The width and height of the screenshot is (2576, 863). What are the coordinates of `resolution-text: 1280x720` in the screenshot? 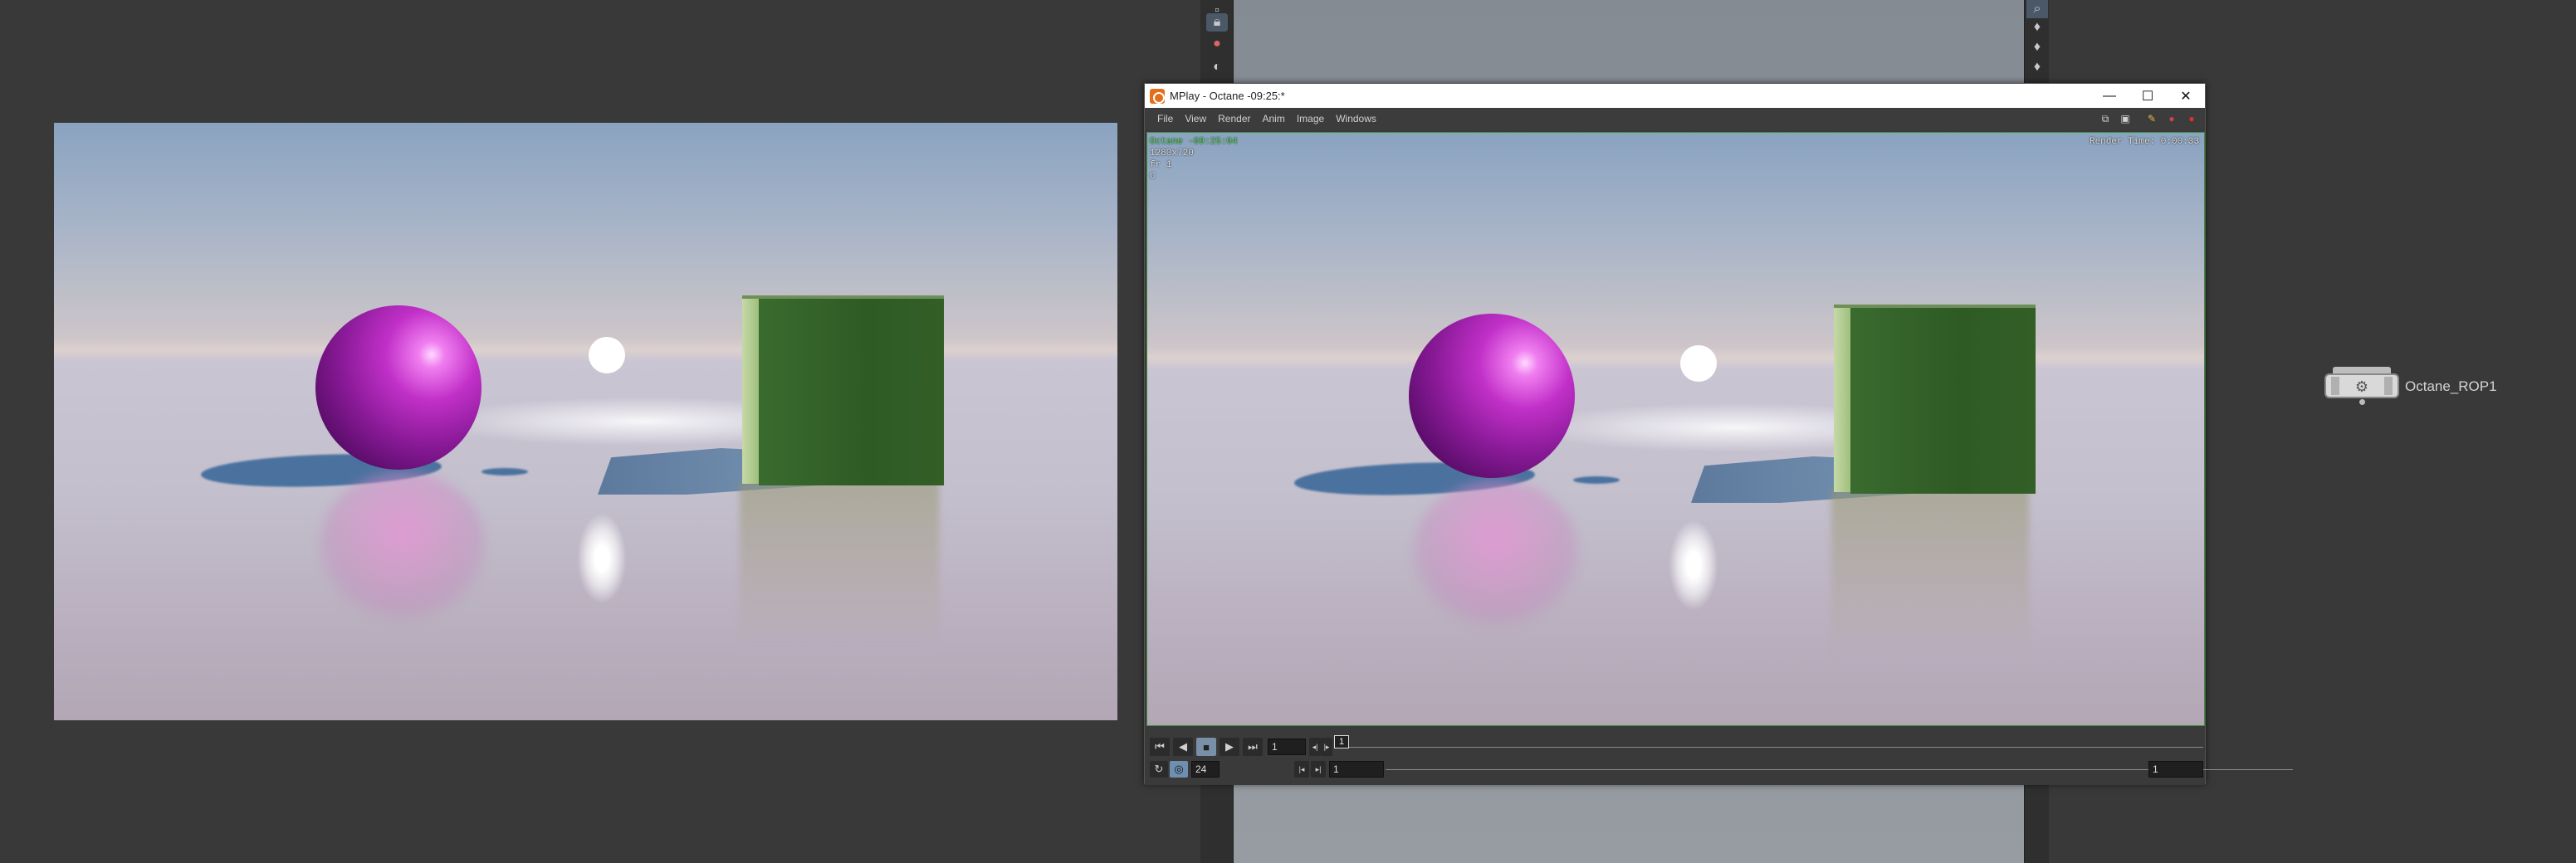 It's located at (1172, 153).